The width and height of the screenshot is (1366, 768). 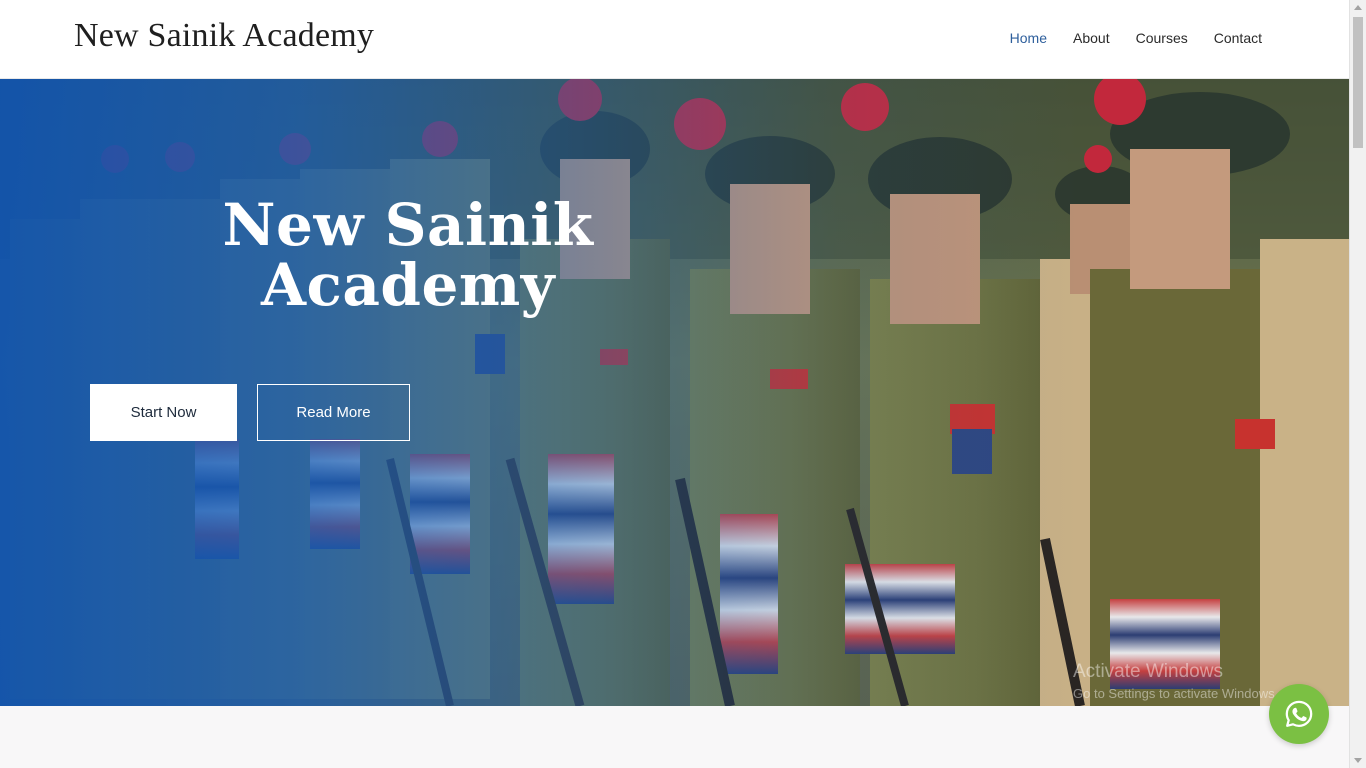 I want to click on hero-title: New Sainik Academy, so click(x=408, y=255).